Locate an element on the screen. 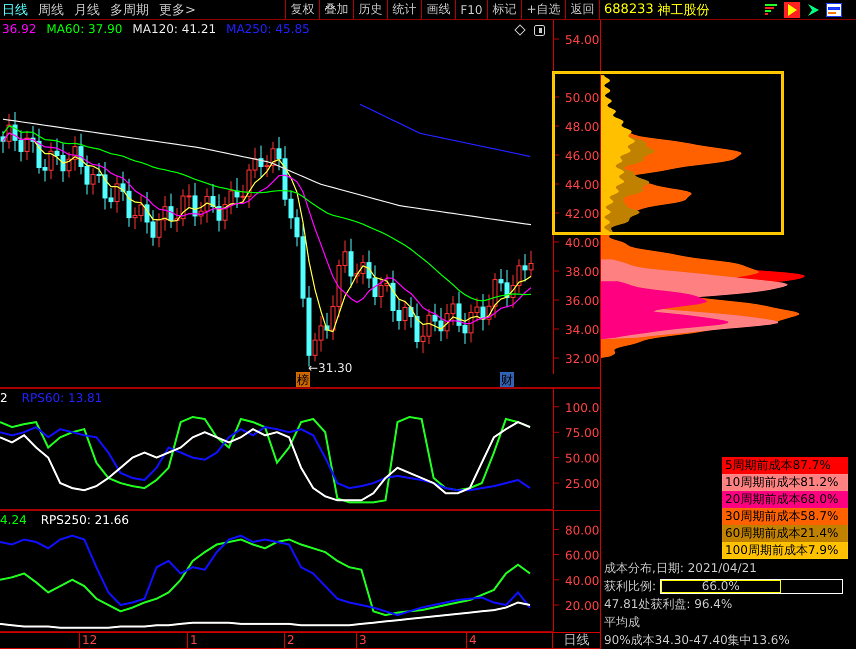  period-label: 日线 is located at coordinates (576, 640).